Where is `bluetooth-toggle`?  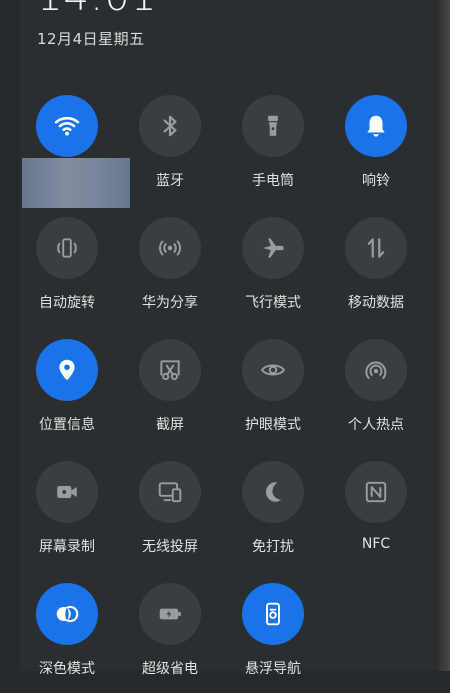
bluetooth-toggle is located at coordinates (170, 126).